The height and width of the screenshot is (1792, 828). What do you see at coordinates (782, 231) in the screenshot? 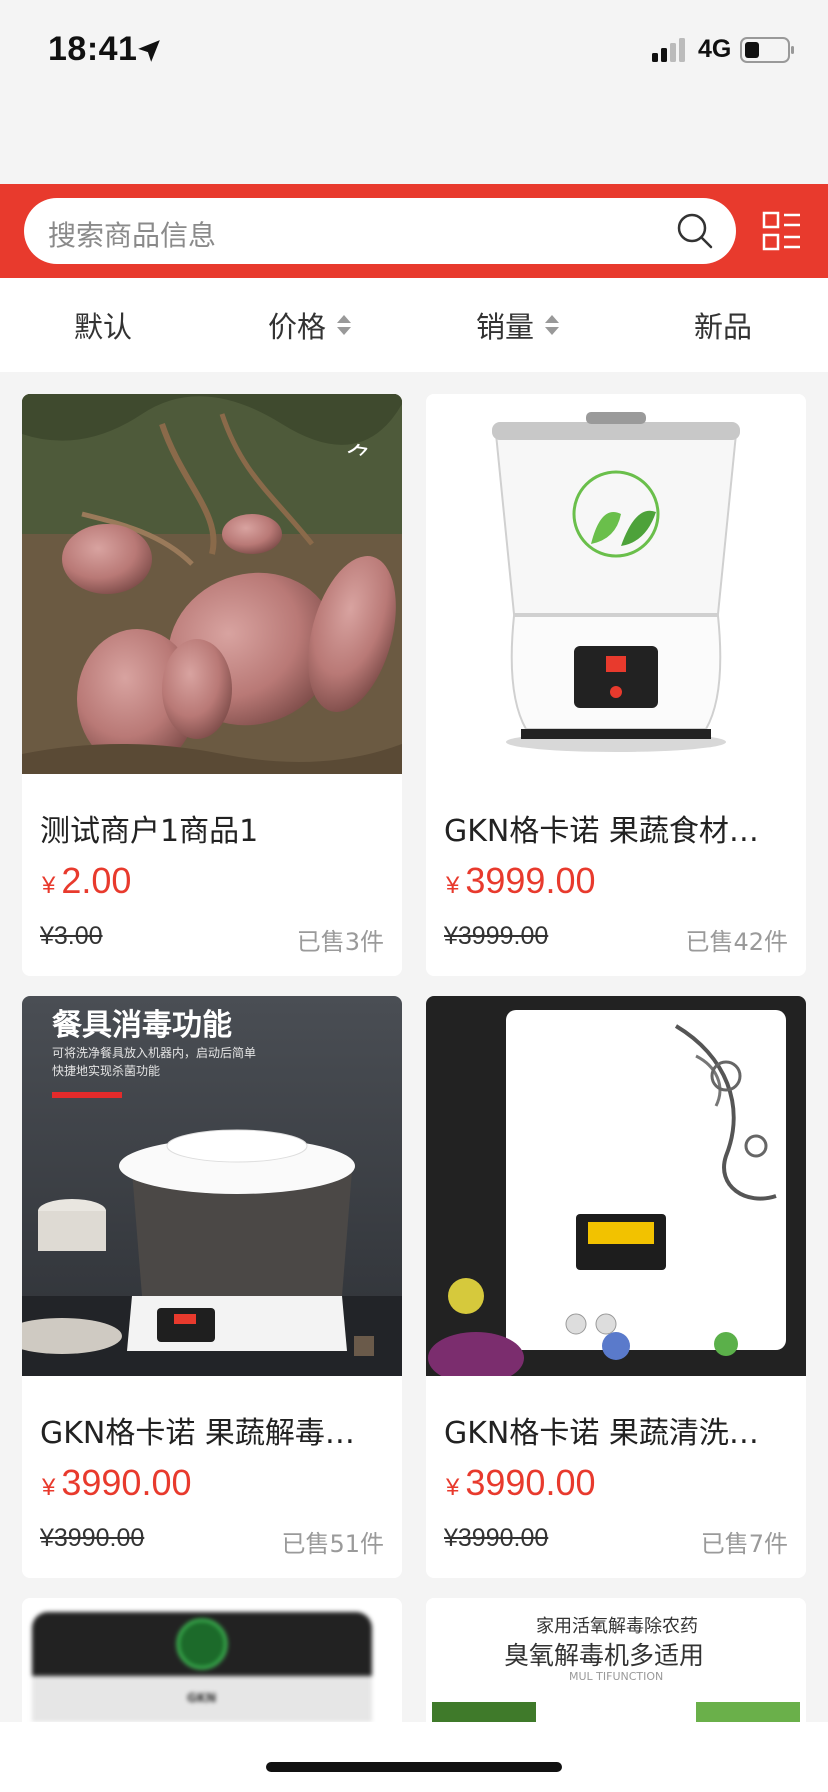
I see `list-layout-icon` at bounding box center [782, 231].